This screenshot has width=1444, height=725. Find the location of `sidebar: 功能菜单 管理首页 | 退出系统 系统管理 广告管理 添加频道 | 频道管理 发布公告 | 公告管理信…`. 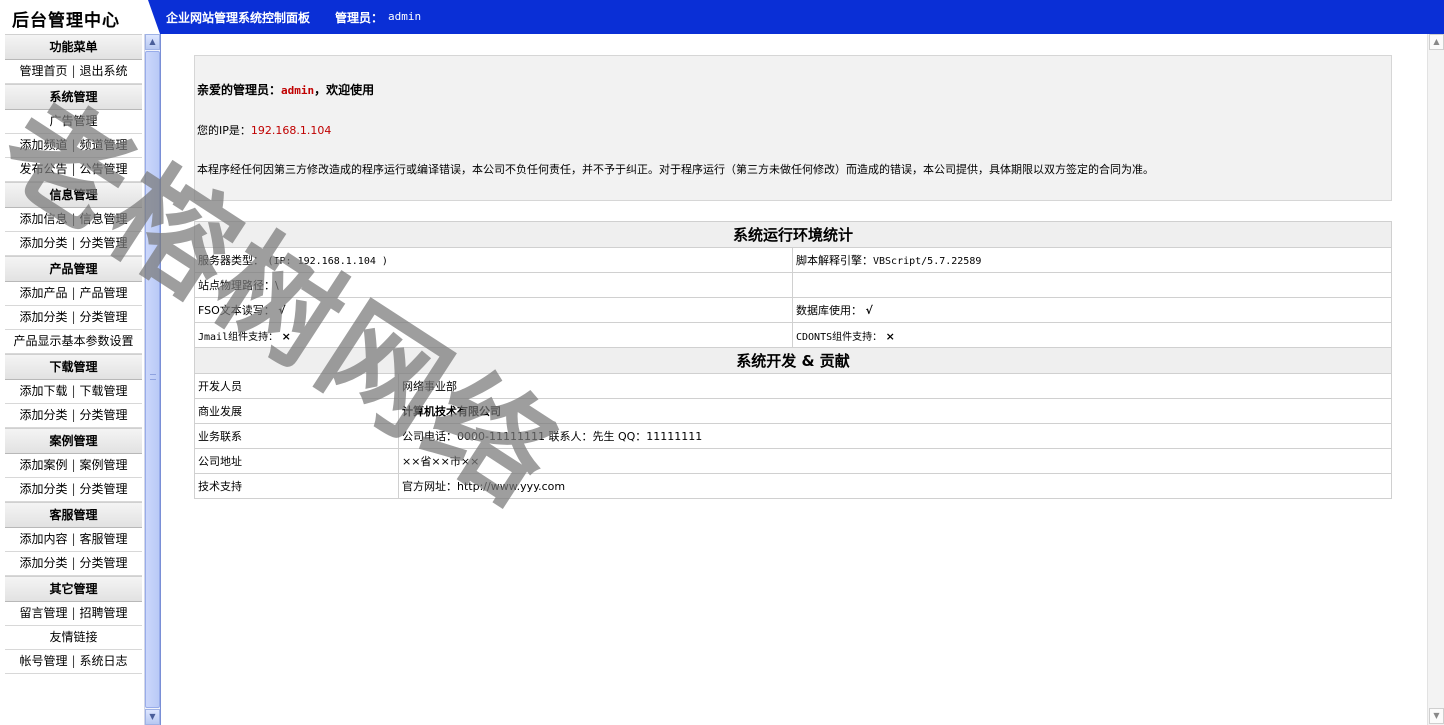

sidebar: 功能菜单 管理首页 | 退出系统 系统管理 广告管理 添加频道 | 频道管理 发布公告 | 公告管理信… is located at coordinates (80, 379).